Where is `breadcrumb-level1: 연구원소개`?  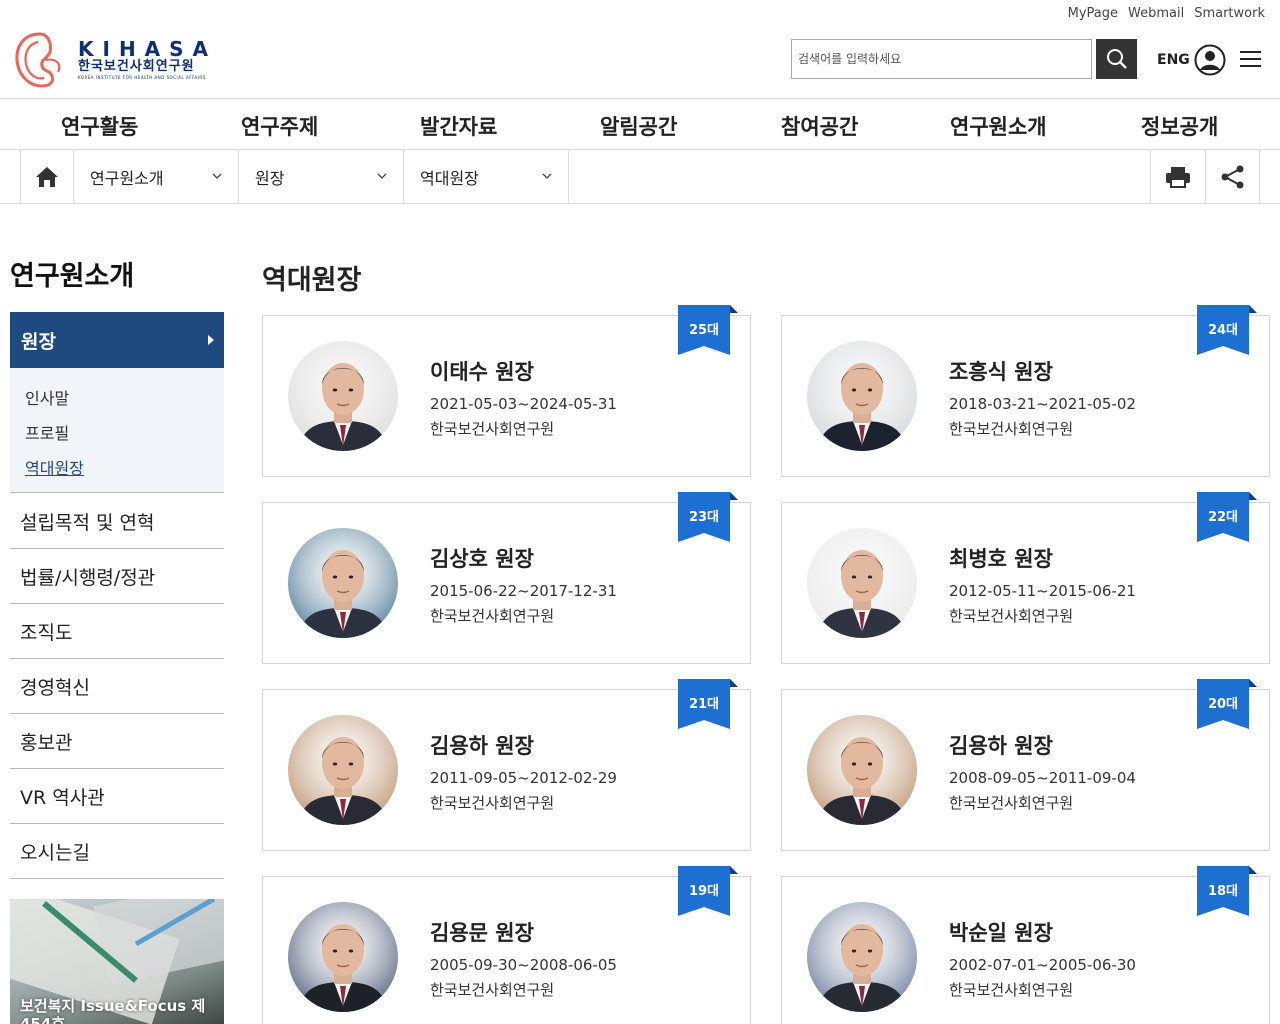 breadcrumb-level1: 연구원소개 is located at coordinates (156, 176).